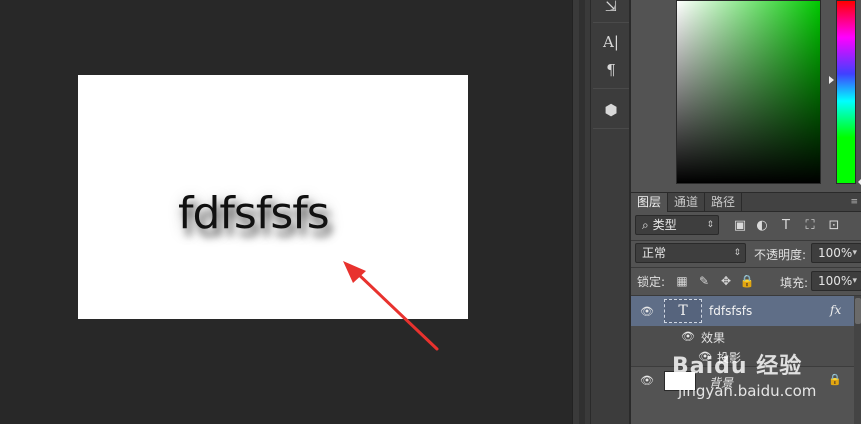 Image resolution: width=861 pixels, height=424 pixels. I want to click on scroll-thumb, so click(858, 311).